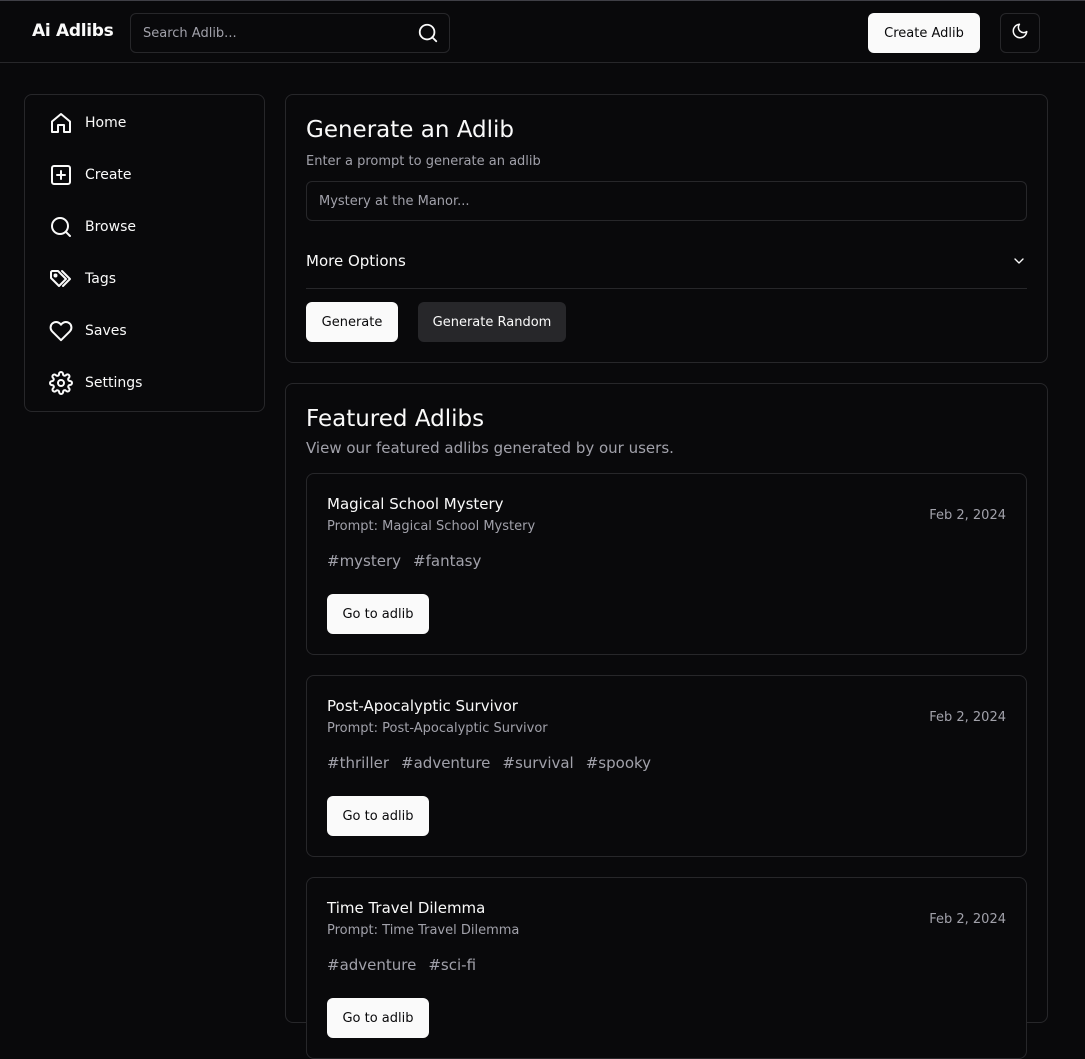  I want to click on plus-square-icon, so click(61, 175).